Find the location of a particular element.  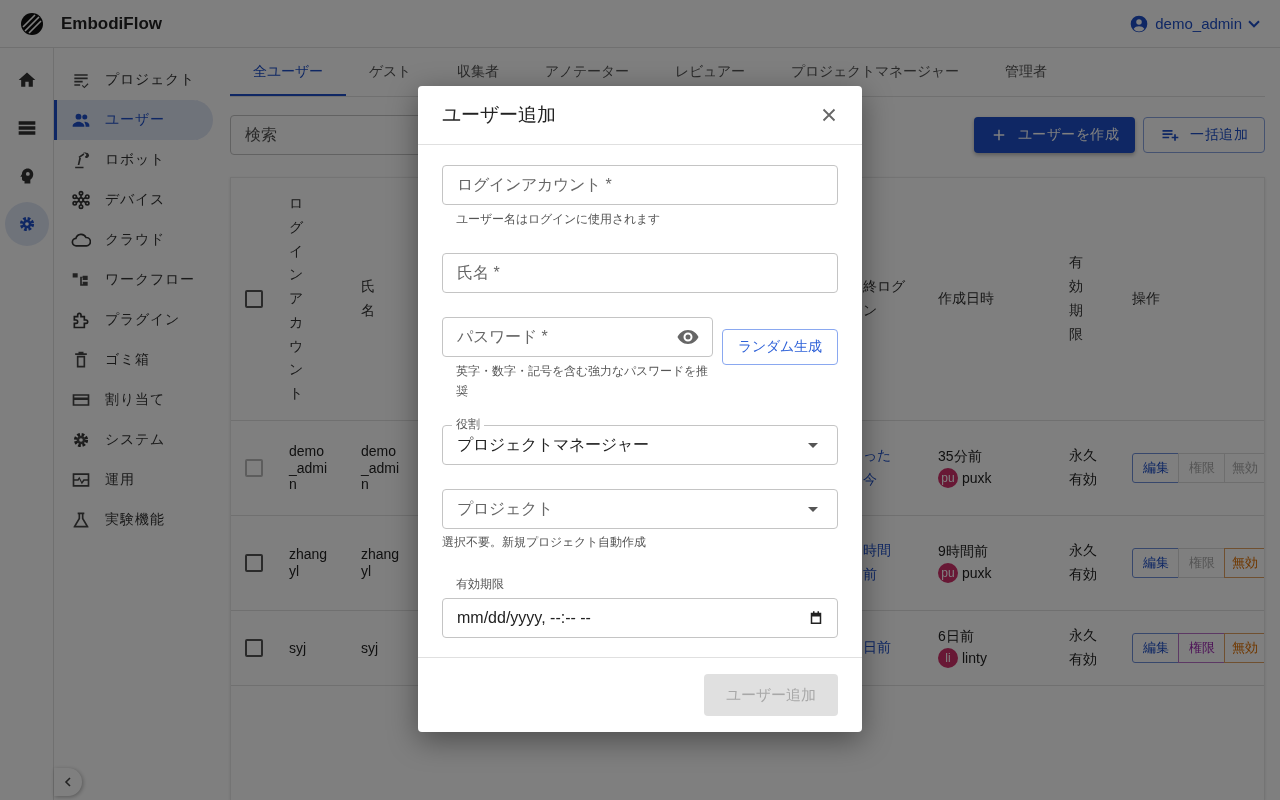

puzzle-icon is located at coordinates (81, 320).